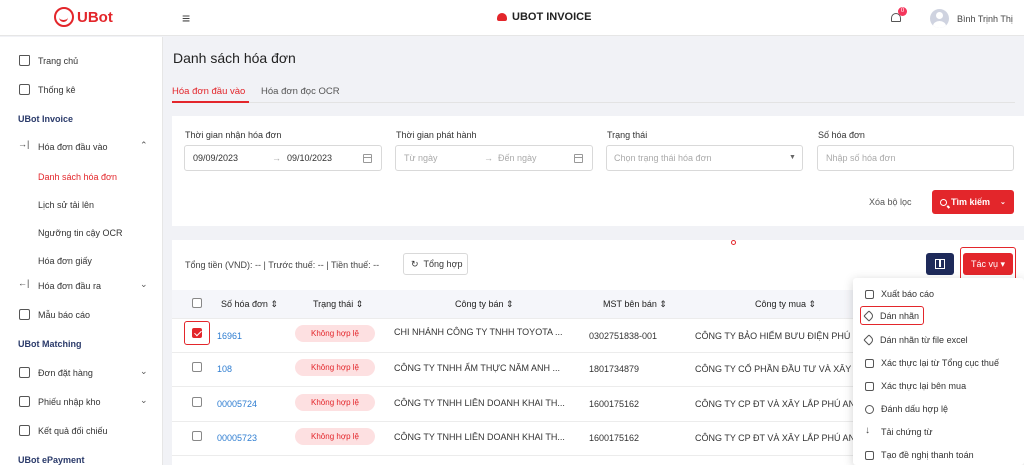  I want to click on menu-item-download-documents: Tải chứng từ, so click(899, 431).